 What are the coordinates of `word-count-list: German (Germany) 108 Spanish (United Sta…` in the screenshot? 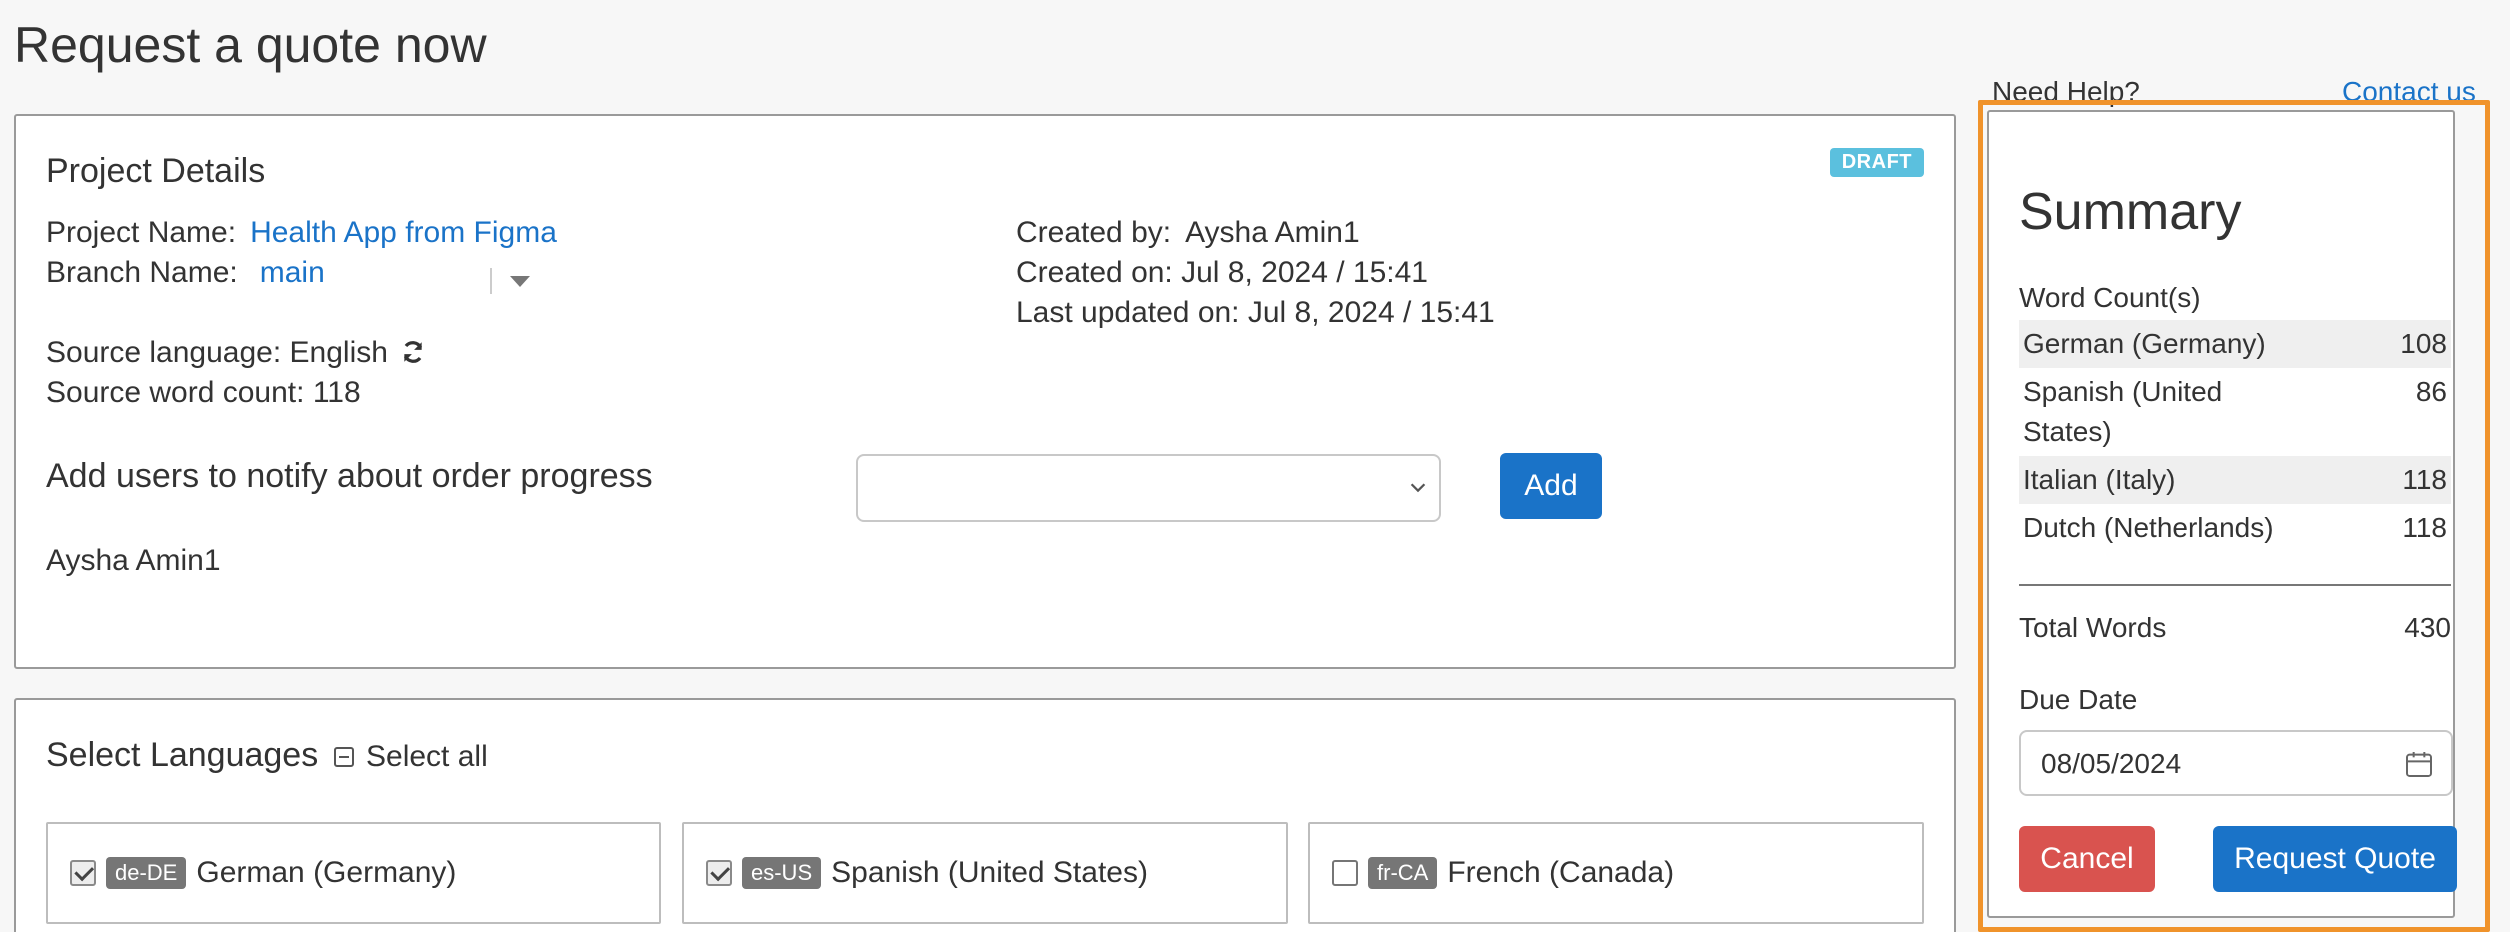 It's located at (2235, 436).